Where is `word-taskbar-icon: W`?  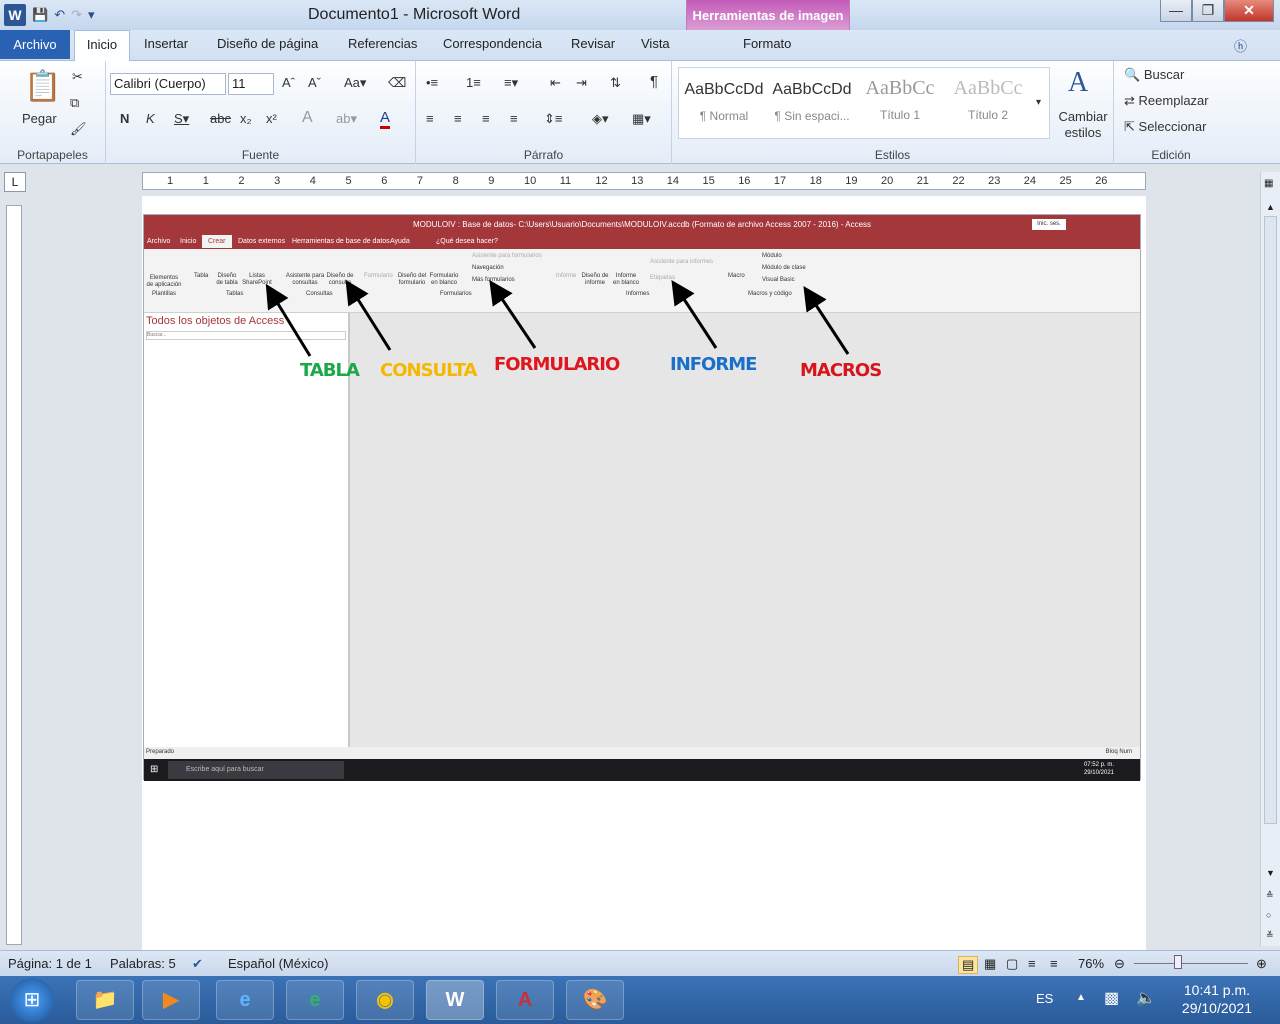
word-taskbar-icon: W is located at coordinates (455, 1000).